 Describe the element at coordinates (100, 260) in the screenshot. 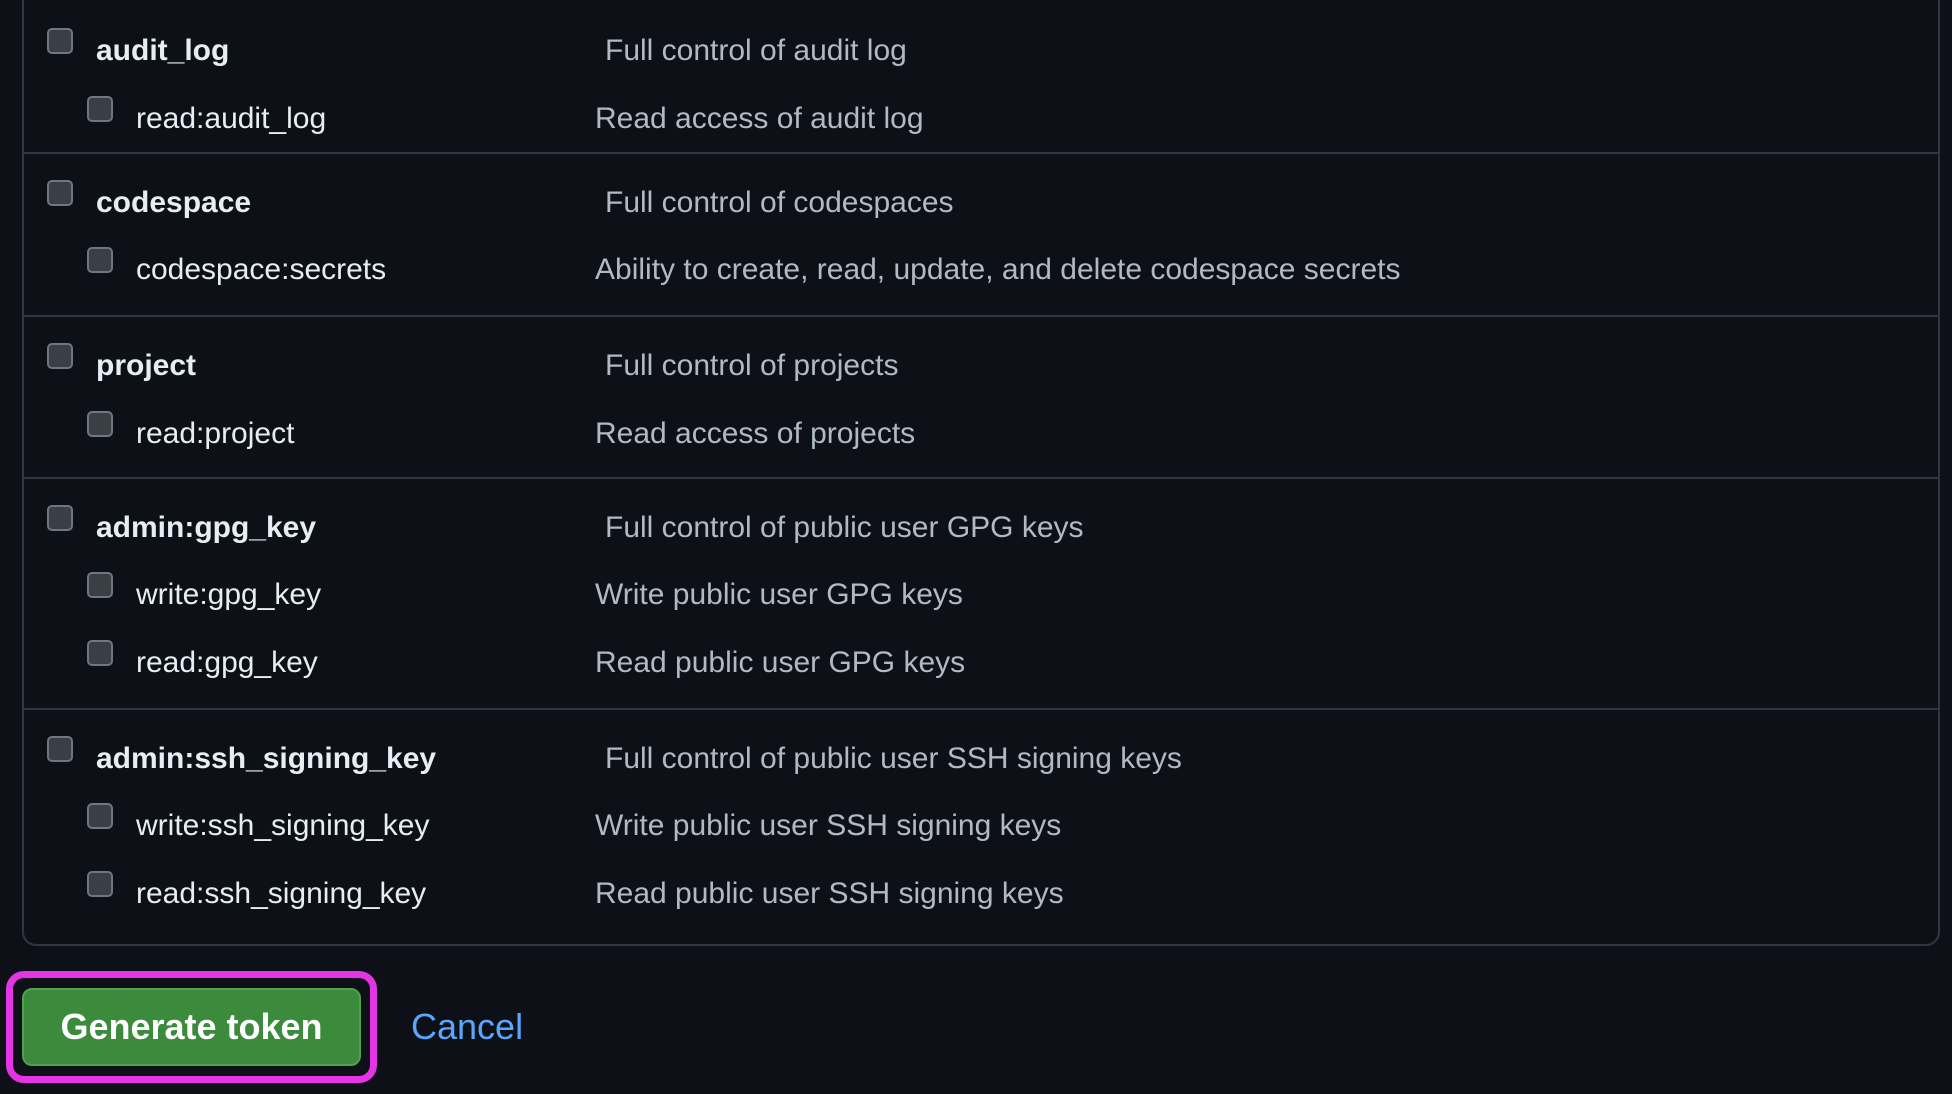

I see `scope-checkbox-codespace-secrets` at that location.